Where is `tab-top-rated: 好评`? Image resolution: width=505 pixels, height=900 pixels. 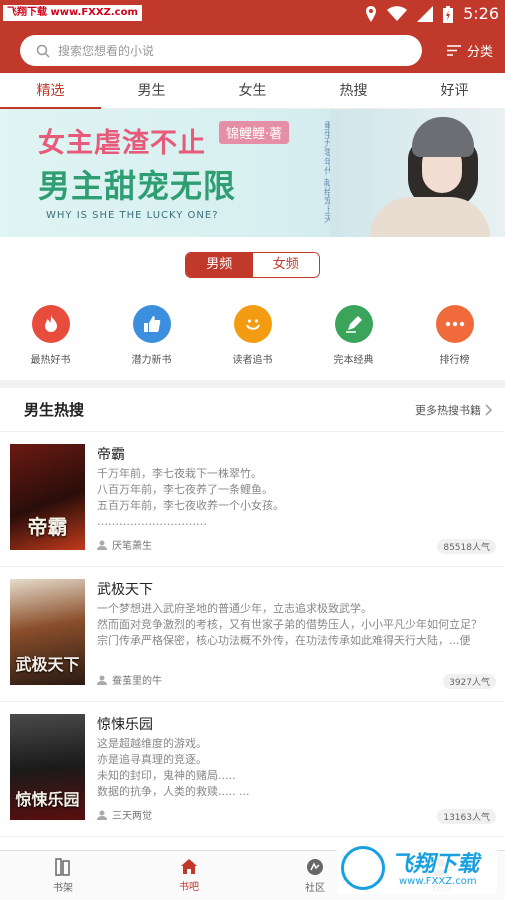 tab-top-rated: 好评 is located at coordinates (454, 90).